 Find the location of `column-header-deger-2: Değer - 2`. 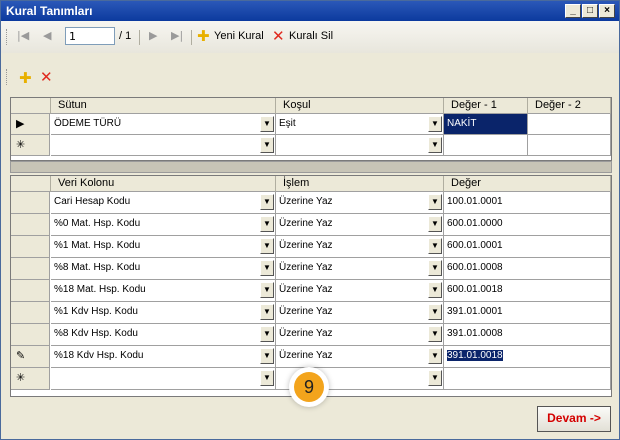

column-header-deger-2: Değer - 2 is located at coordinates (569, 106).